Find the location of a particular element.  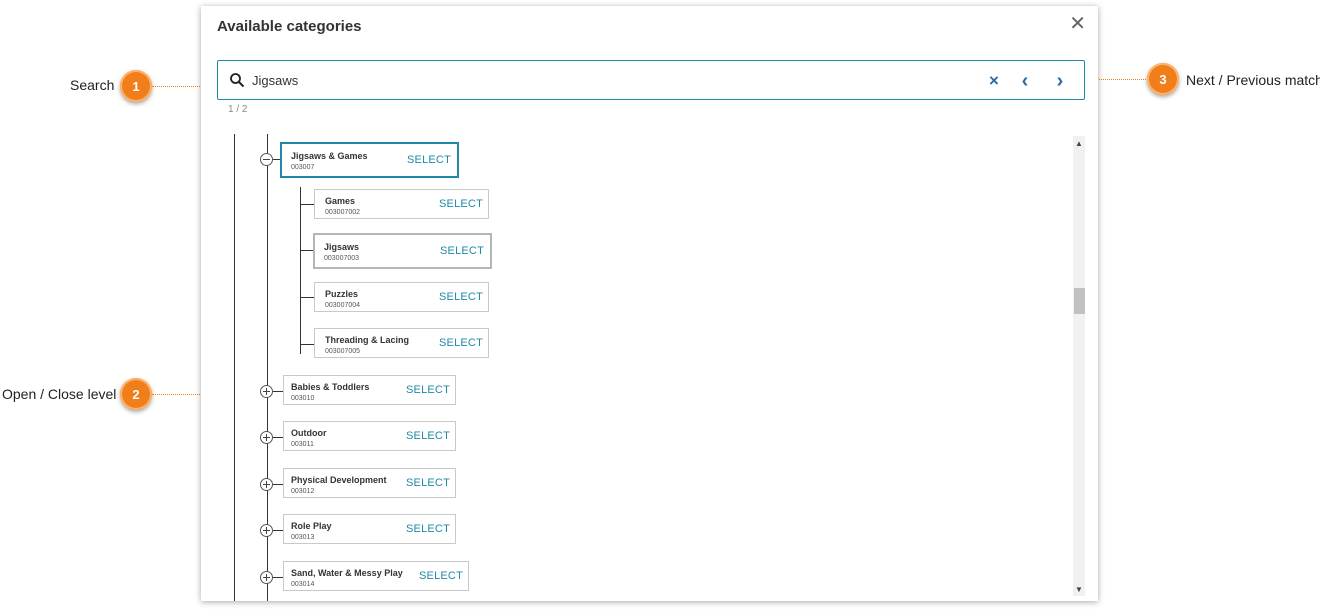

search-input is located at coordinates (602, 80).